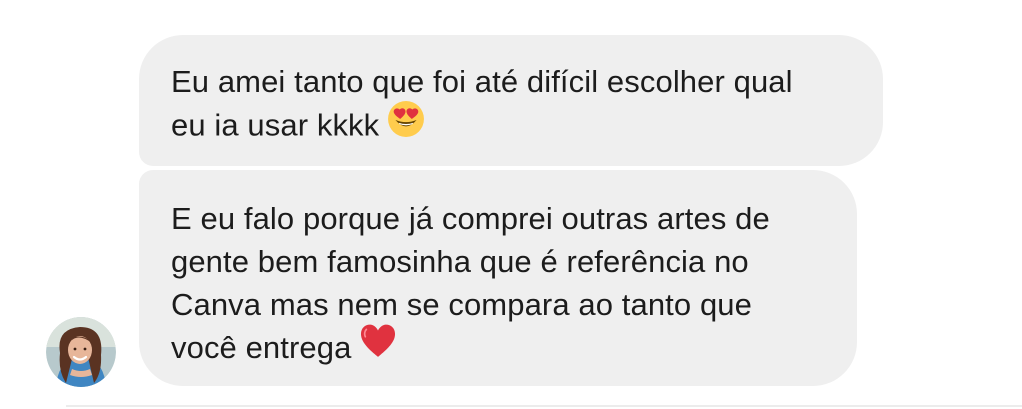 The width and height of the screenshot is (1022, 409). Describe the element at coordinates (461, 304) in the screenshot. I see `message-2-line-3: Canva mas nem se compara ao tanto que` at that location.